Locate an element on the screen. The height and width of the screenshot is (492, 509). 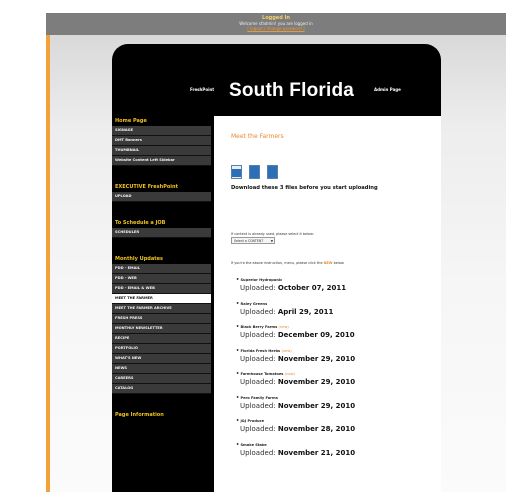
content-select-value: Select a CONTENT is located at coordinates (249, 241).